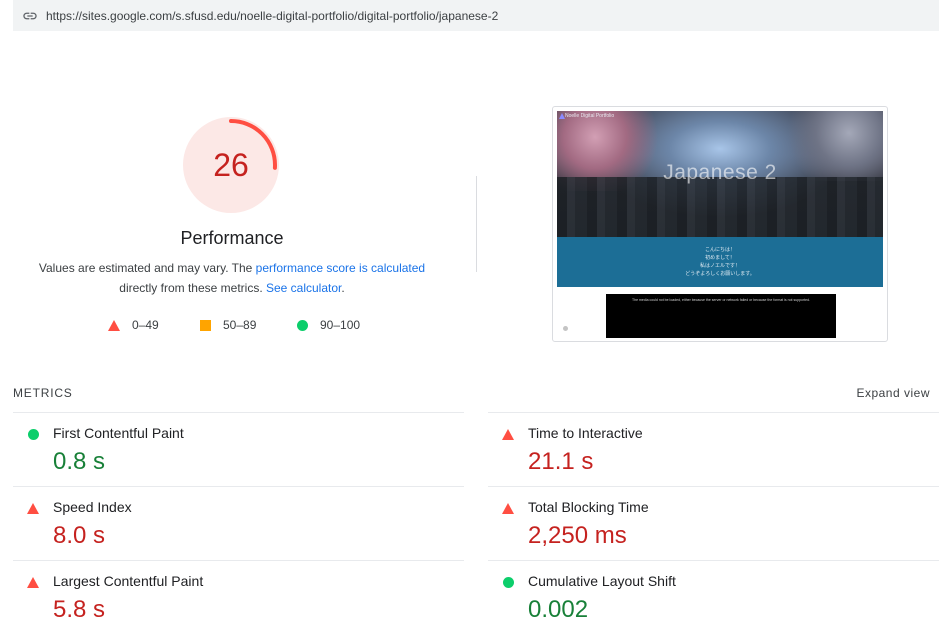 This screenshot has width=950, height=635. What do you see at coordinates (713, 523) in the screenshot?
I see `metric-tbt: Total Blocking Time 2,250 ms` at bounding box center [713, 523].